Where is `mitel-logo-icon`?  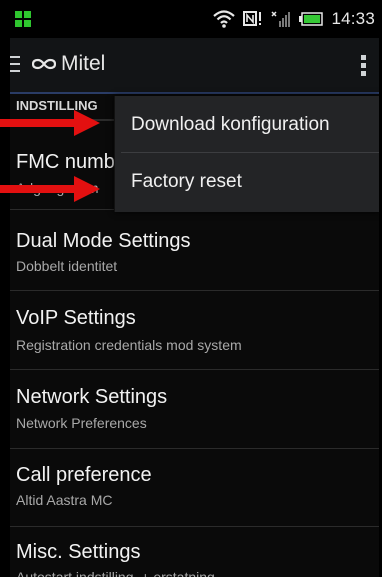 mitel-logo-icon is located at coordinates (44, 64).